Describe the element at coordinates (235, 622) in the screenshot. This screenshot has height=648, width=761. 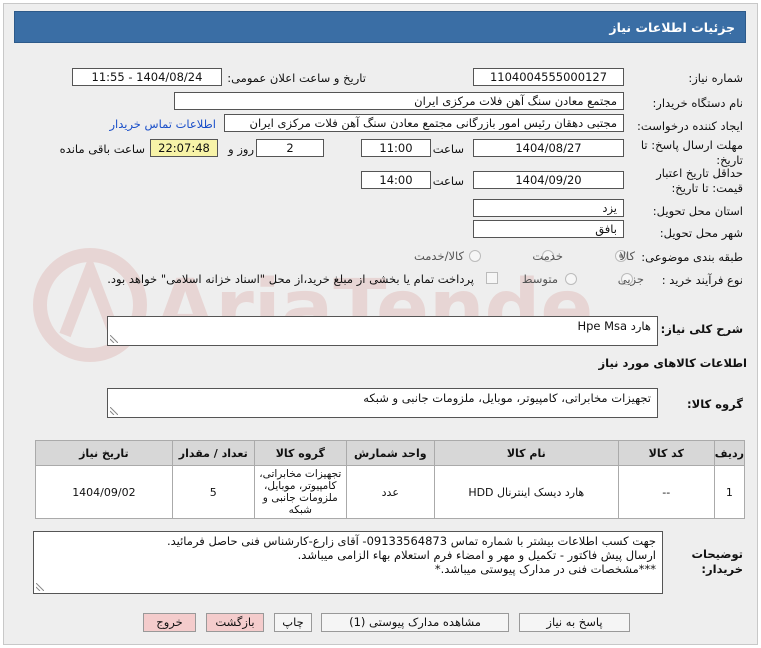
I see `back-button: بازگشت` at that location.